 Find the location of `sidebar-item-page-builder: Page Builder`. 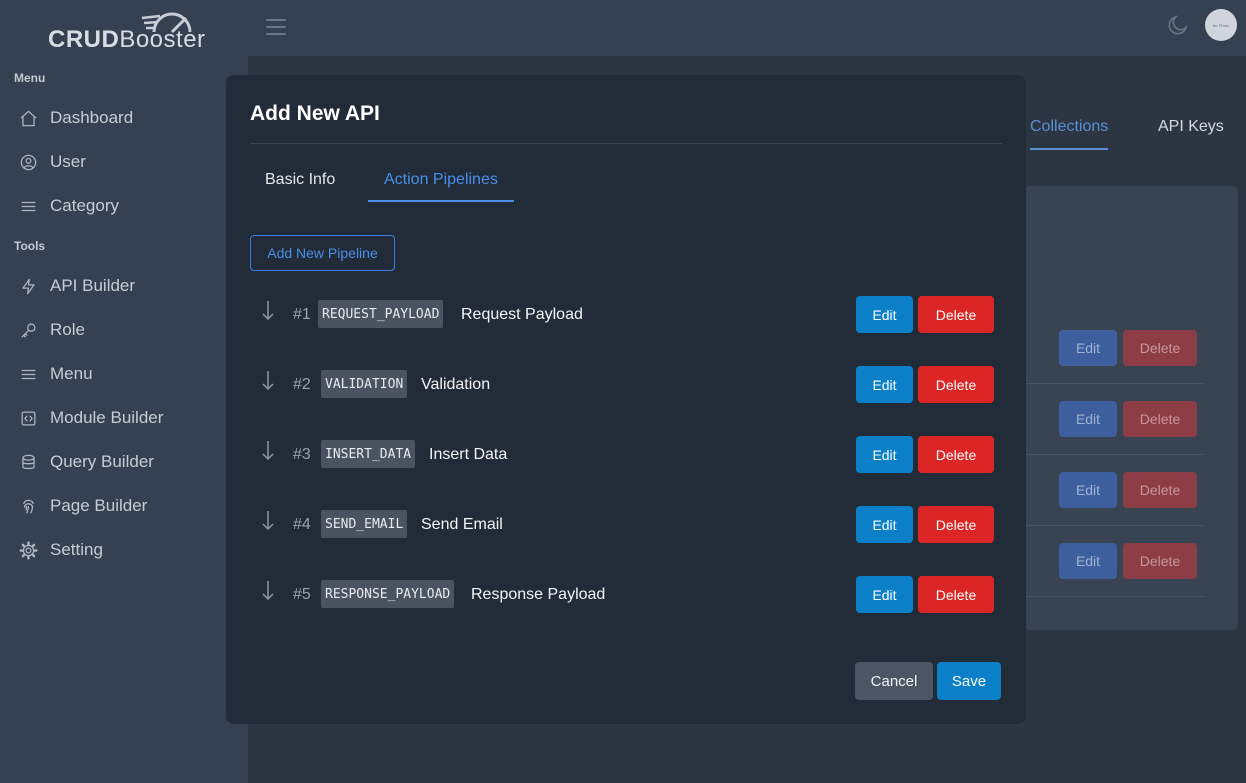

sidebar-item-page-builder: Page Builder is located at coordinates (124, 506).